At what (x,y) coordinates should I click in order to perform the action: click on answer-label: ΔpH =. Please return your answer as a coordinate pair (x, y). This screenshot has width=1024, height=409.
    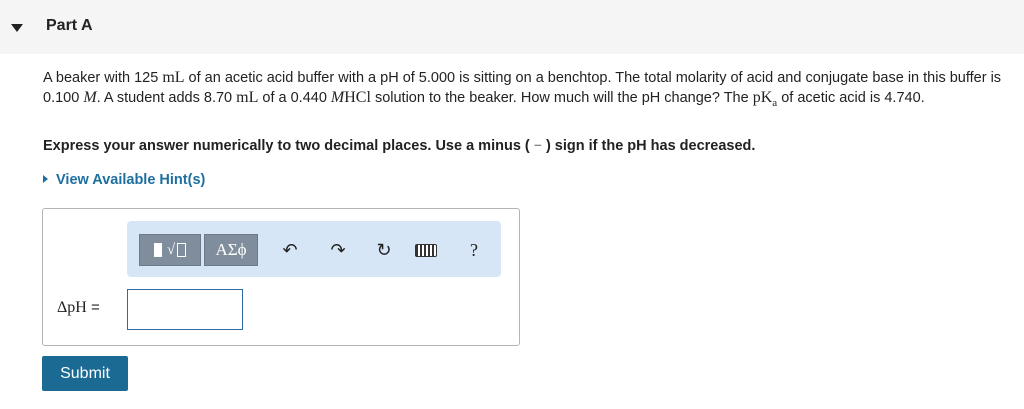
    Looking at the image, I should click on (78, 308).